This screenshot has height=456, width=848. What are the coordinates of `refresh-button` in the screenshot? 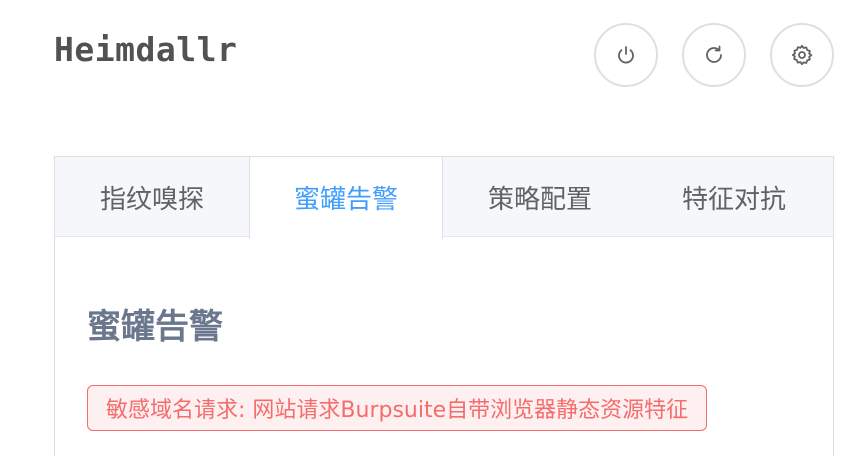 It's located at (714, 55).